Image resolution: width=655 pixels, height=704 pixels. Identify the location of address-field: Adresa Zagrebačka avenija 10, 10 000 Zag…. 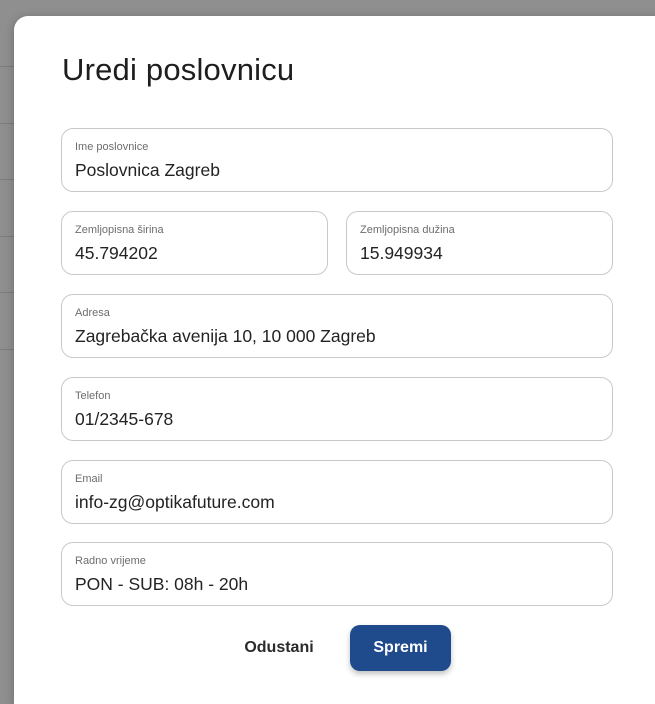
(337, 326).